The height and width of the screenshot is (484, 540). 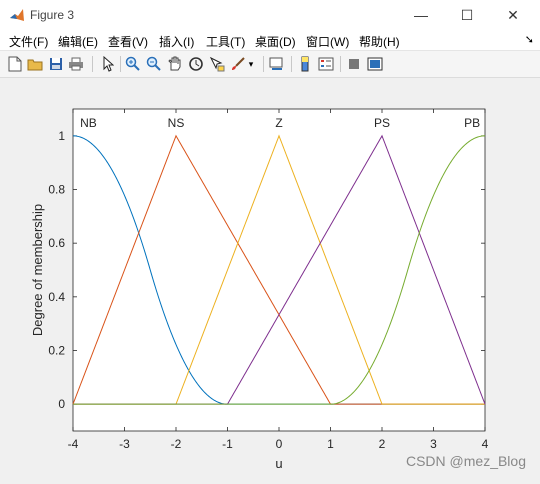 What do you see at coordinates (382, 123) in the screenshot?
I see `mf-label-ps: PS` at bounding box center [382, 123].